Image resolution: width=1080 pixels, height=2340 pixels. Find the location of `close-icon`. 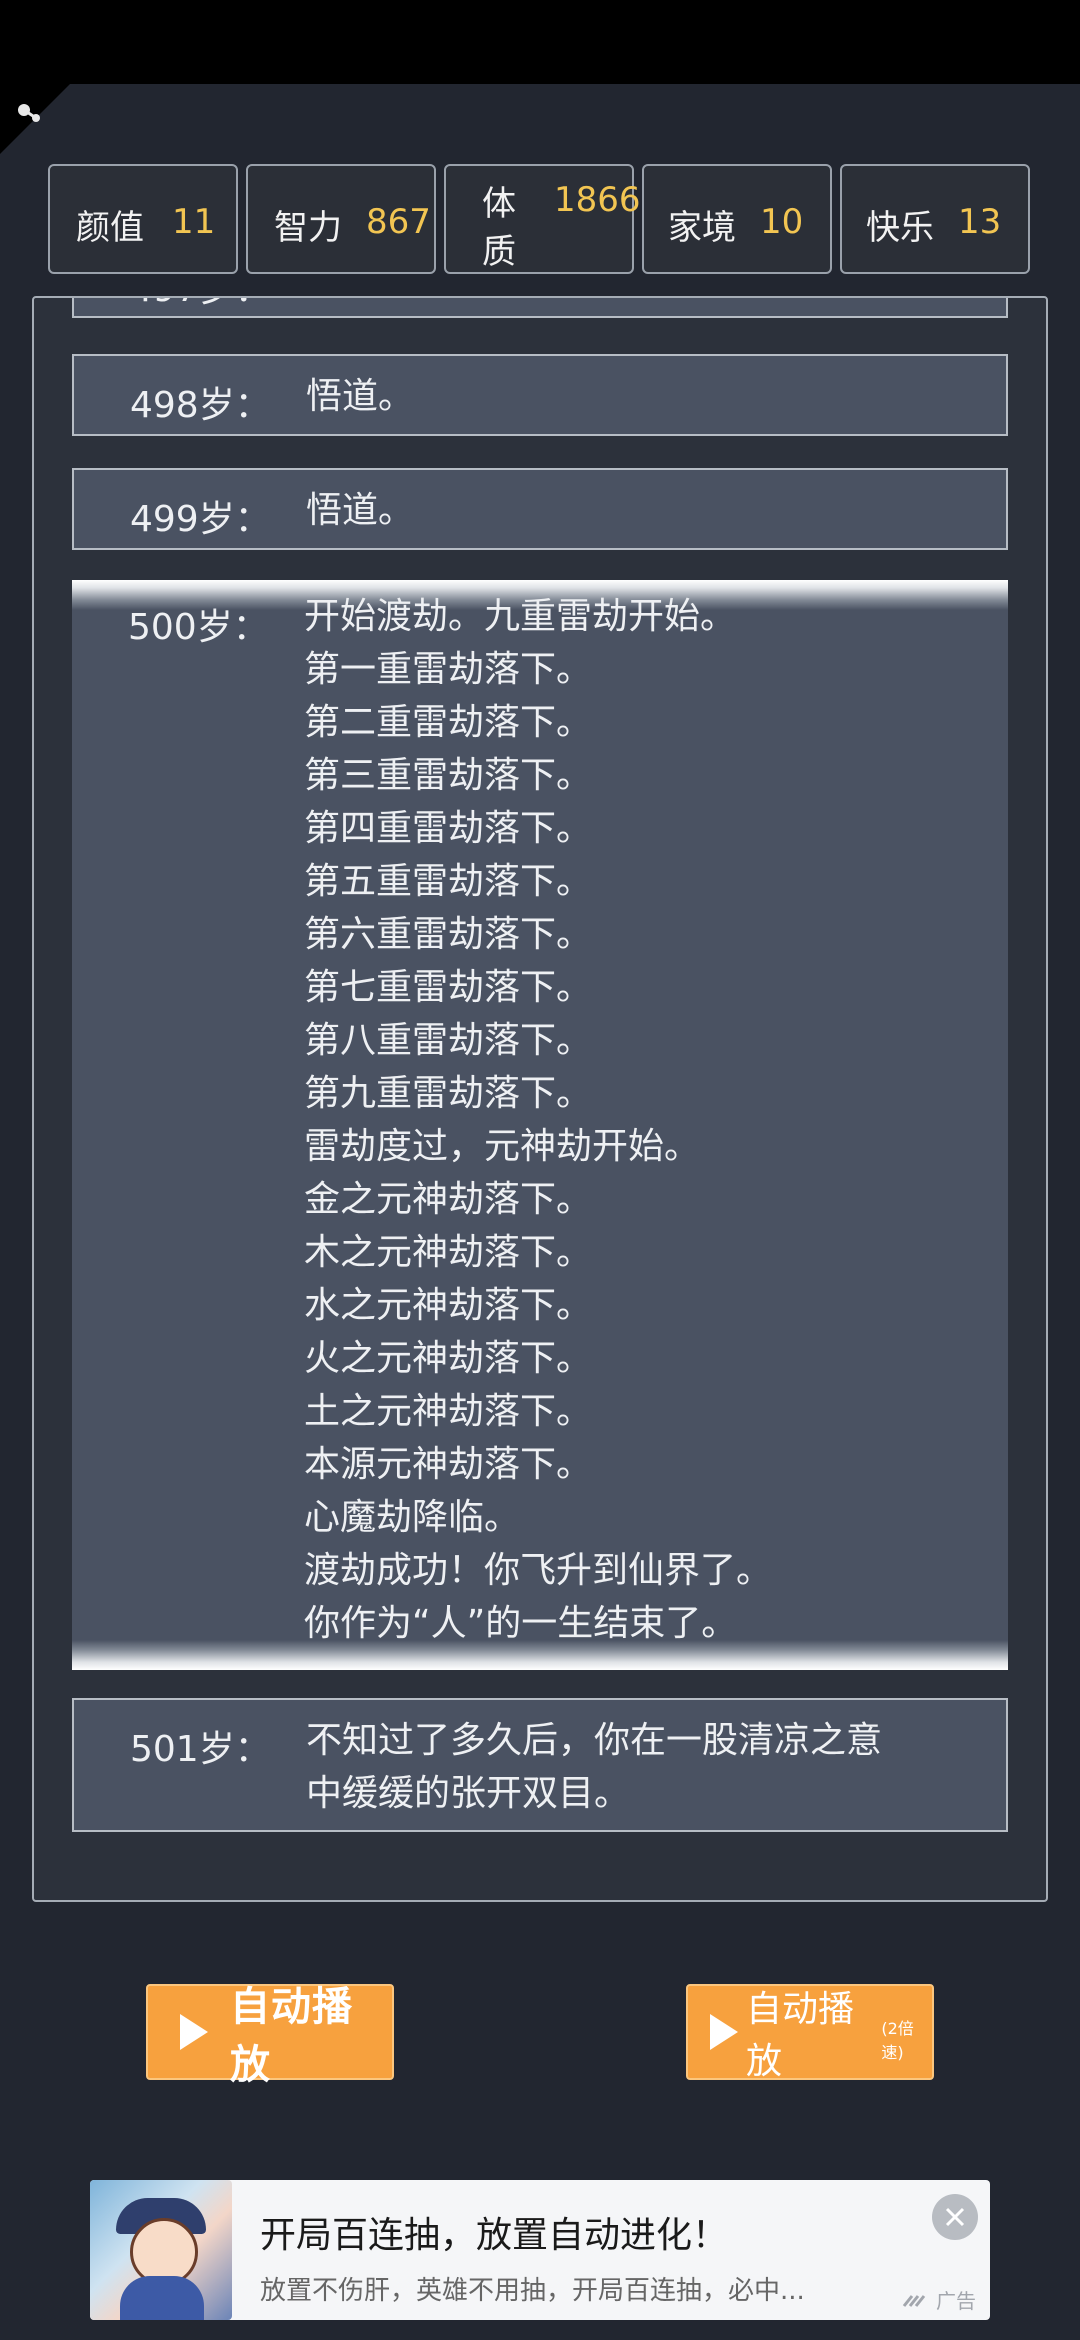

close-icon is located at coordinates (955, 2217).